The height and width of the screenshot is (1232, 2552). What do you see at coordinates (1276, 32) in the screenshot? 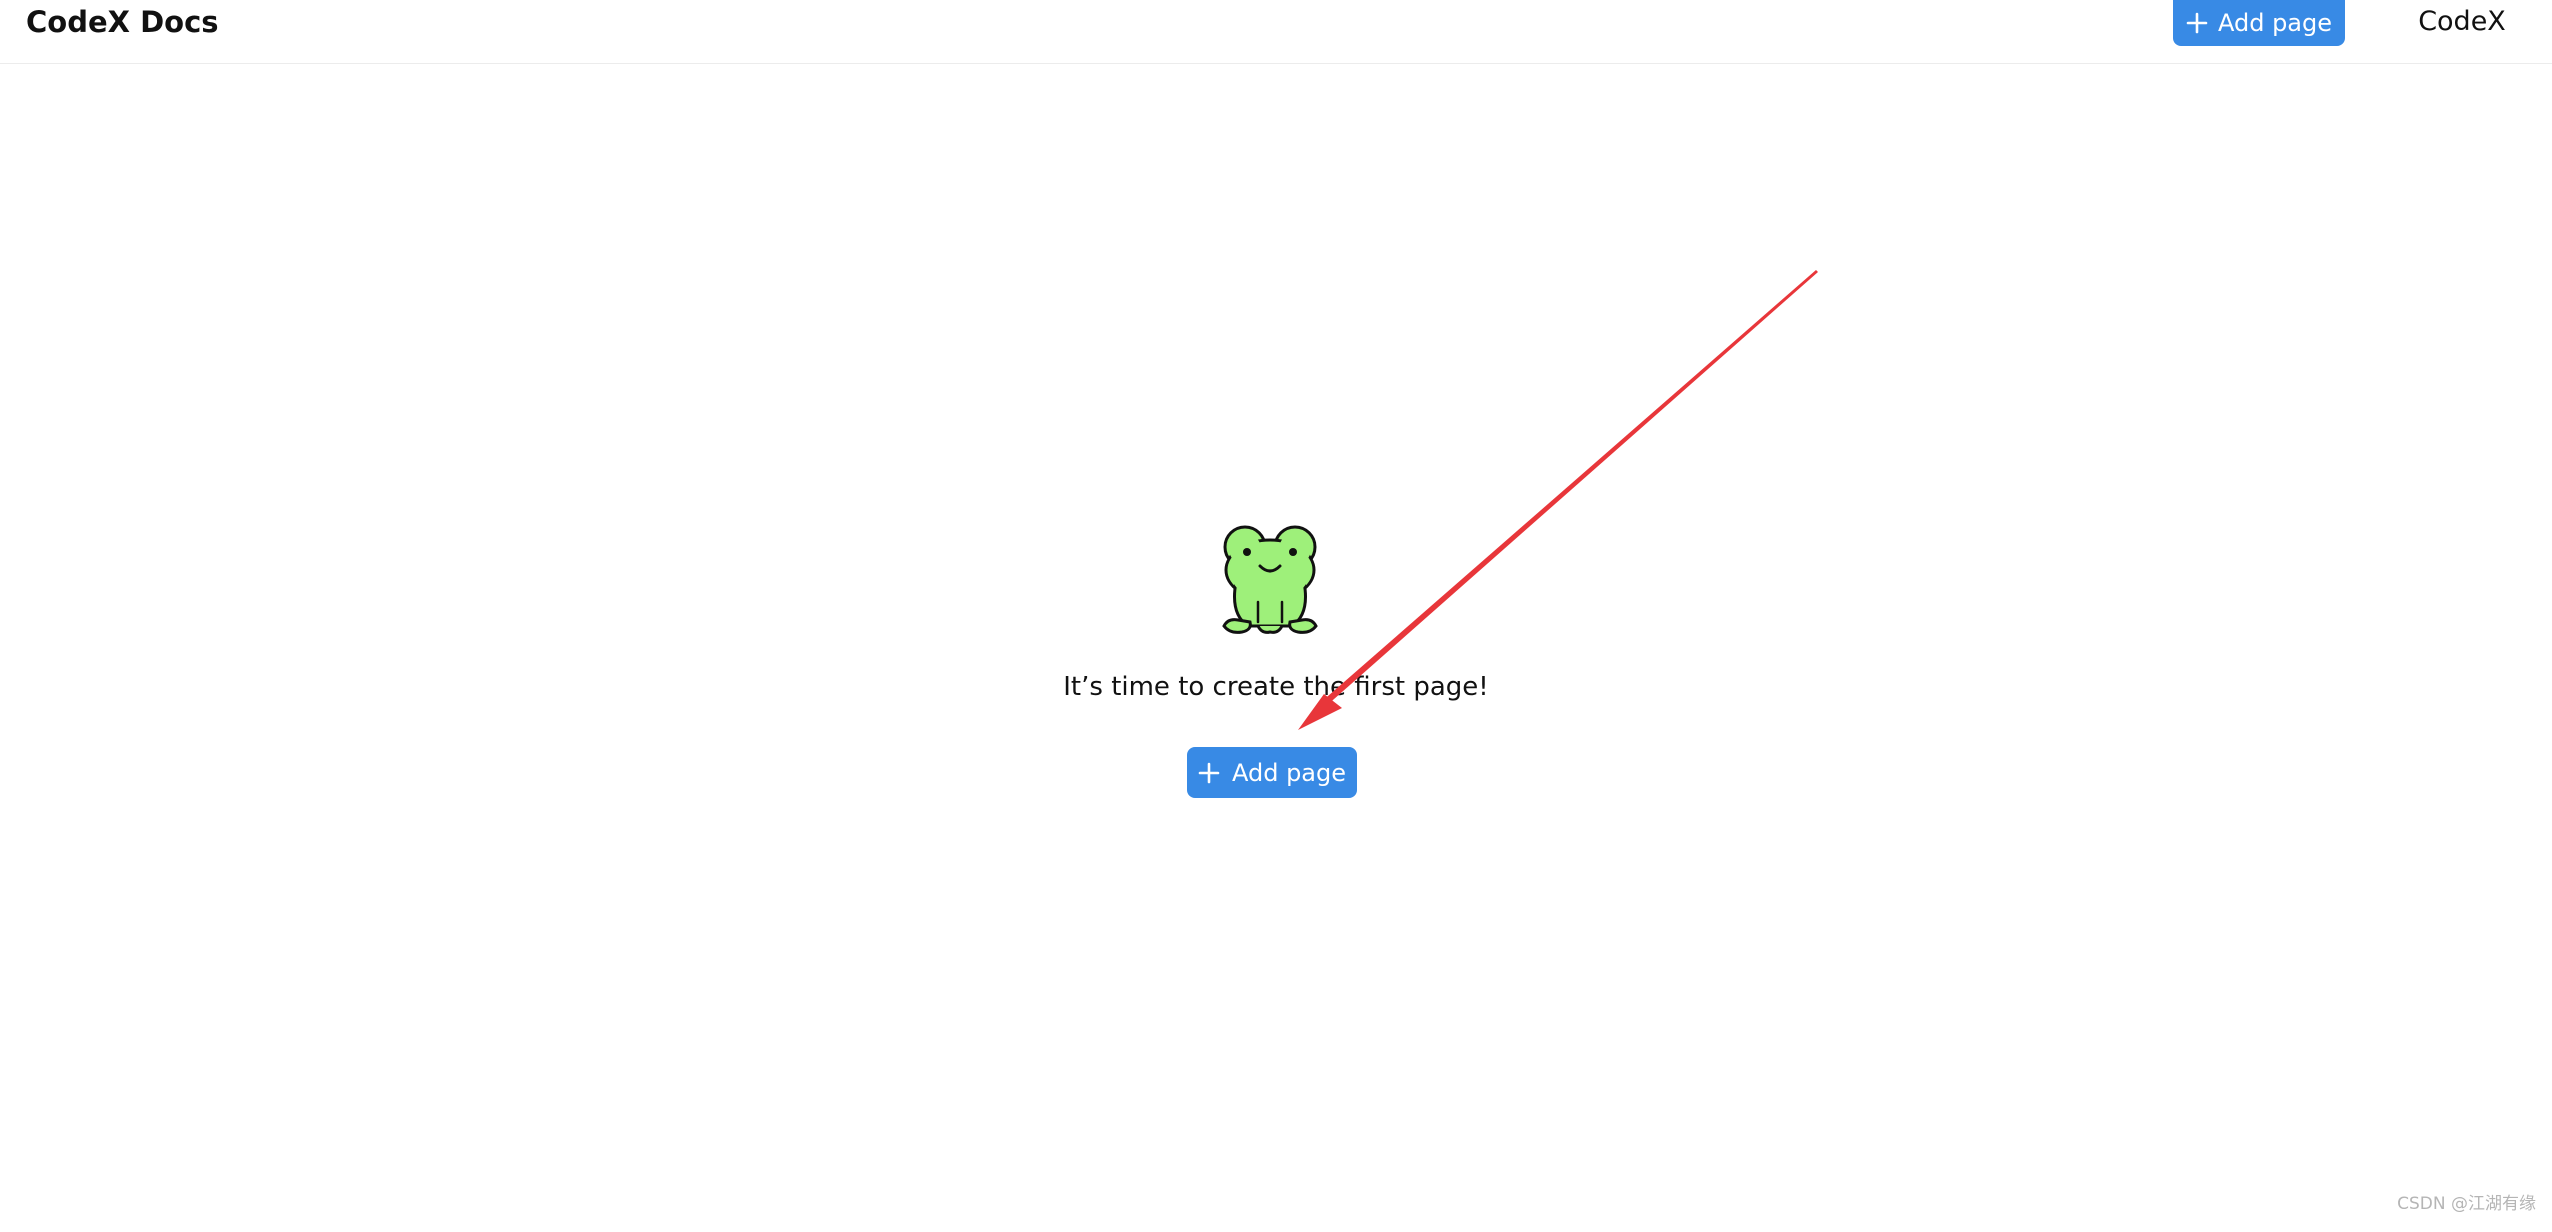
I see `header: CodeX Docs Add page CodeX` at bounding box center [1276, 32].